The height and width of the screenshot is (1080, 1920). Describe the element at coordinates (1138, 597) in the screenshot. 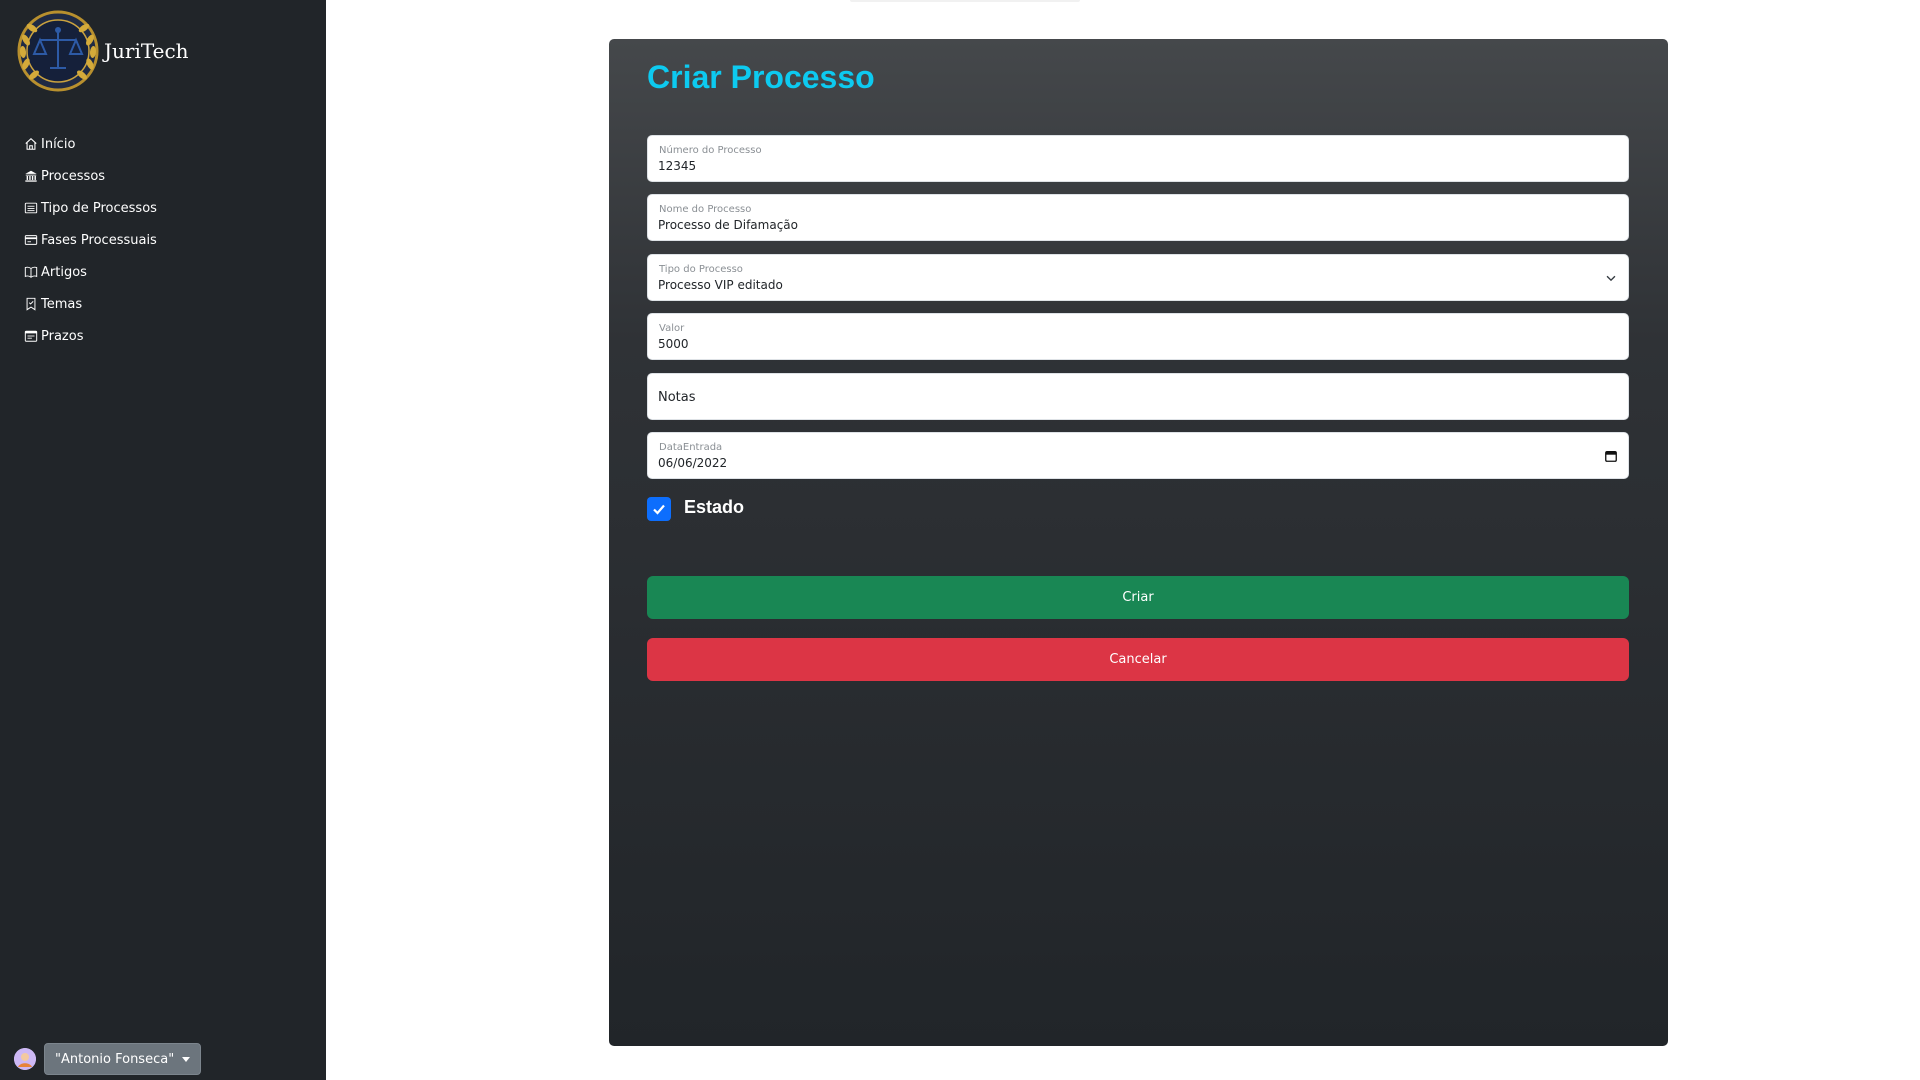

I see `criar-button: Criar` at that location.